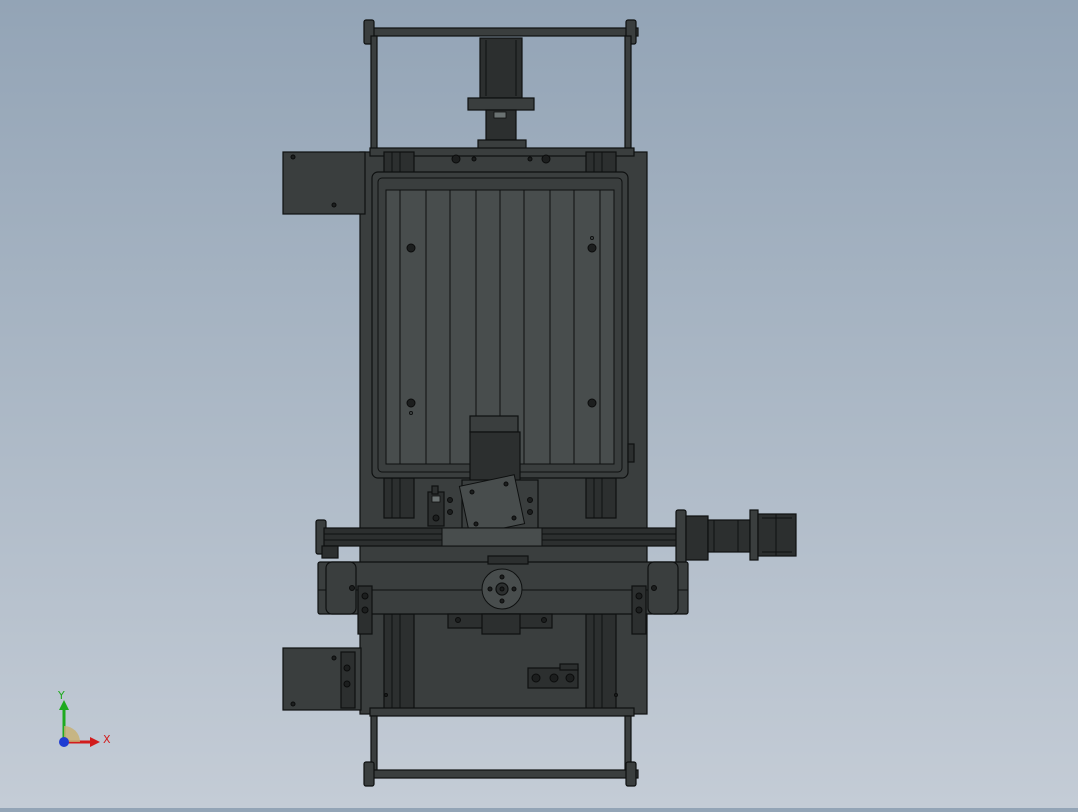  What do you see at coordinates (61, 695) in the screenshot?
I see `y-axis-label: Y` at bounding box center [61, 695].